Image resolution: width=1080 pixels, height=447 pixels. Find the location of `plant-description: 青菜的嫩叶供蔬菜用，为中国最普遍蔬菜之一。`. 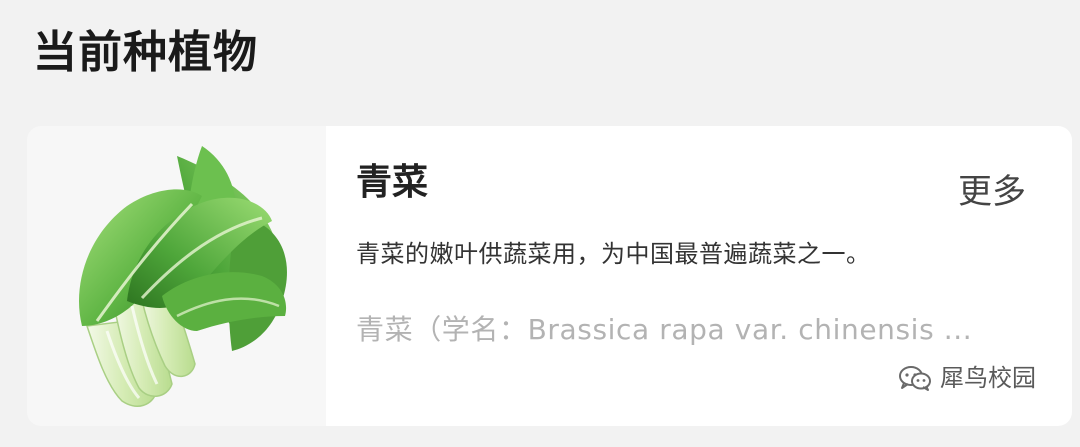

plant-description: 青菜的嫩叶供蔬菜用，为中国最普遍蔬菜之一。 is located at coordinates (613, 254).